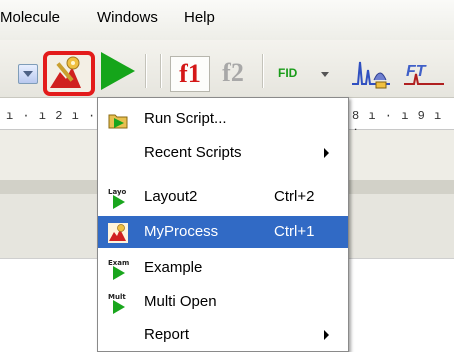  I want to click on multi-open-icon: Mult, so click(118, 303).